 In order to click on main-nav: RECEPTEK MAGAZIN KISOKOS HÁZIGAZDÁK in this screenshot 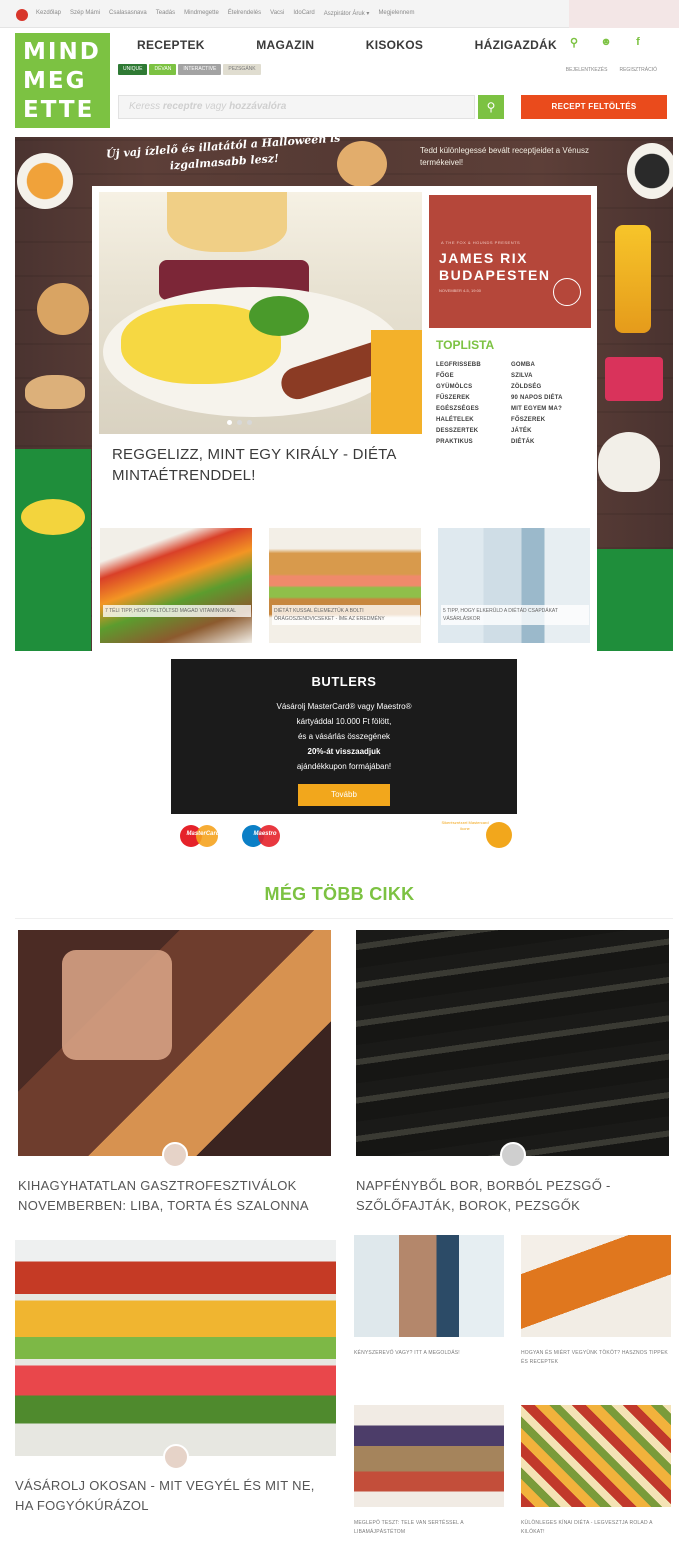, I will do `click(347, 45)`.